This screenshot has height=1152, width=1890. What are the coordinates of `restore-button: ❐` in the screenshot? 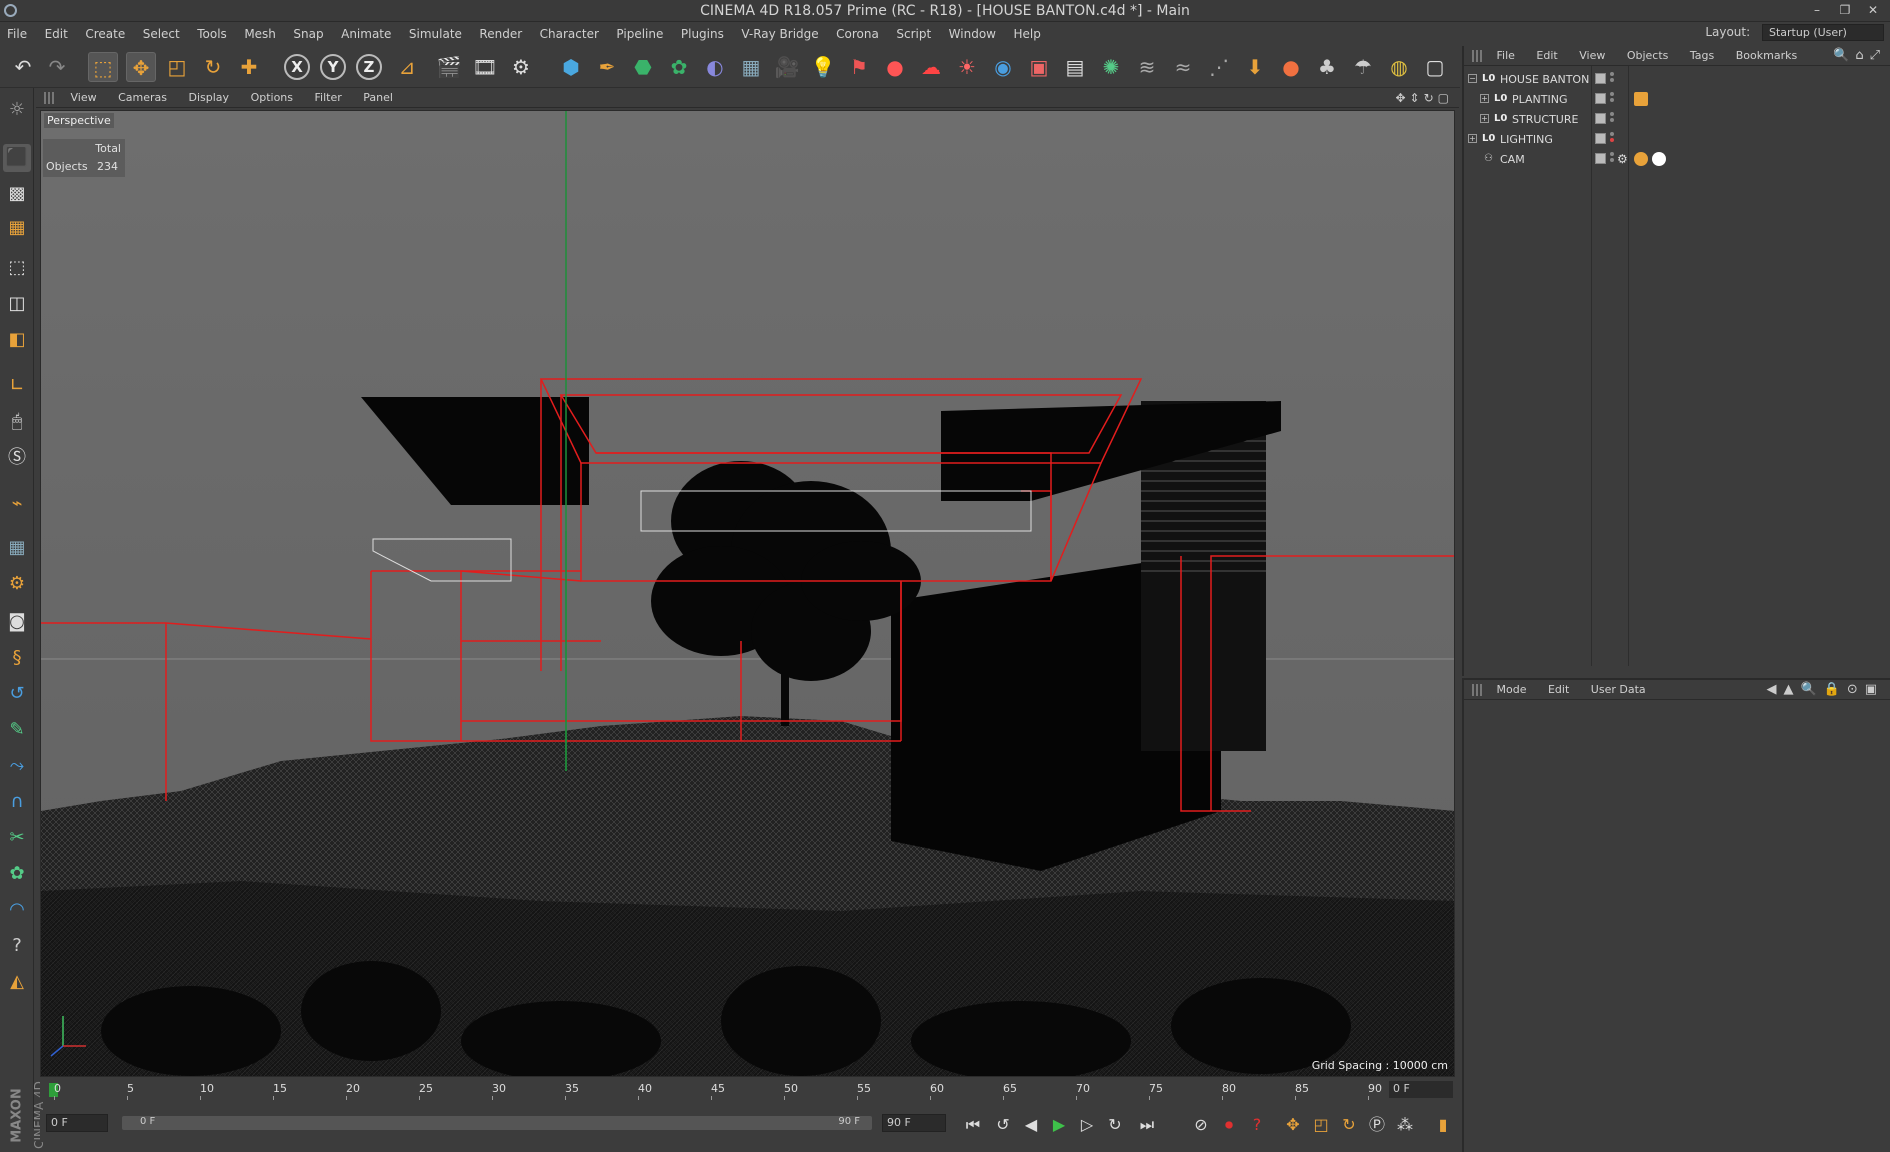 It's located at (1845, 10).